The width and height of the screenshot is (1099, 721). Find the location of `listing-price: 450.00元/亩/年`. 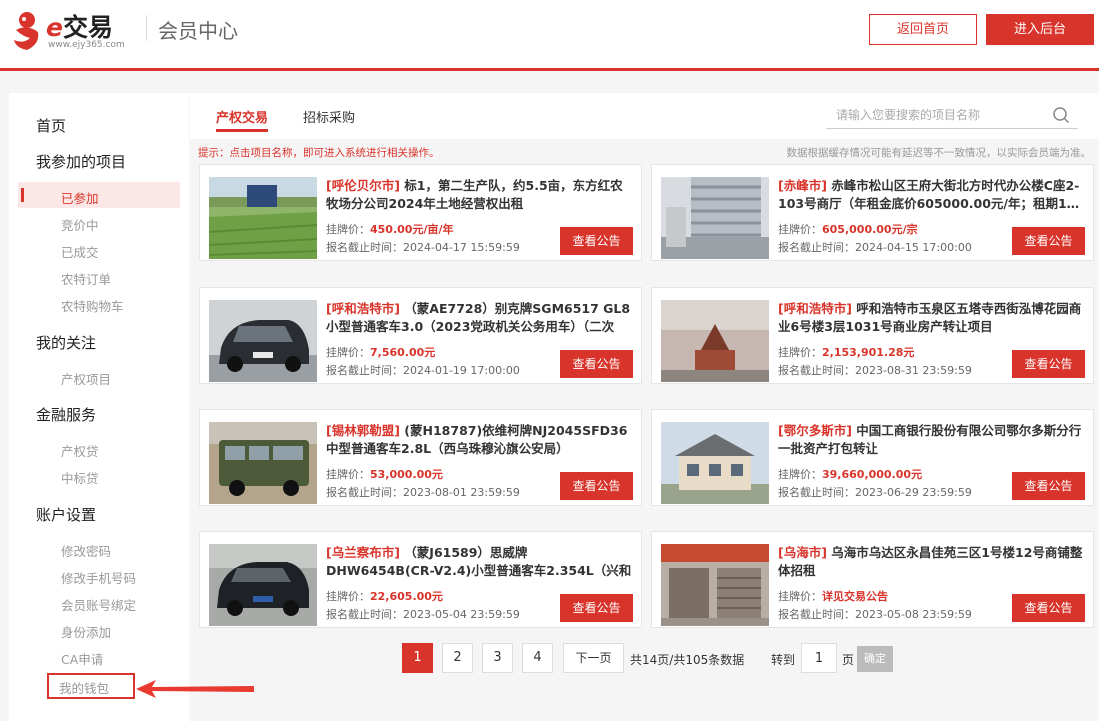

listing-price: 450.00元/亩/年 is located at coordinates (412, 229).